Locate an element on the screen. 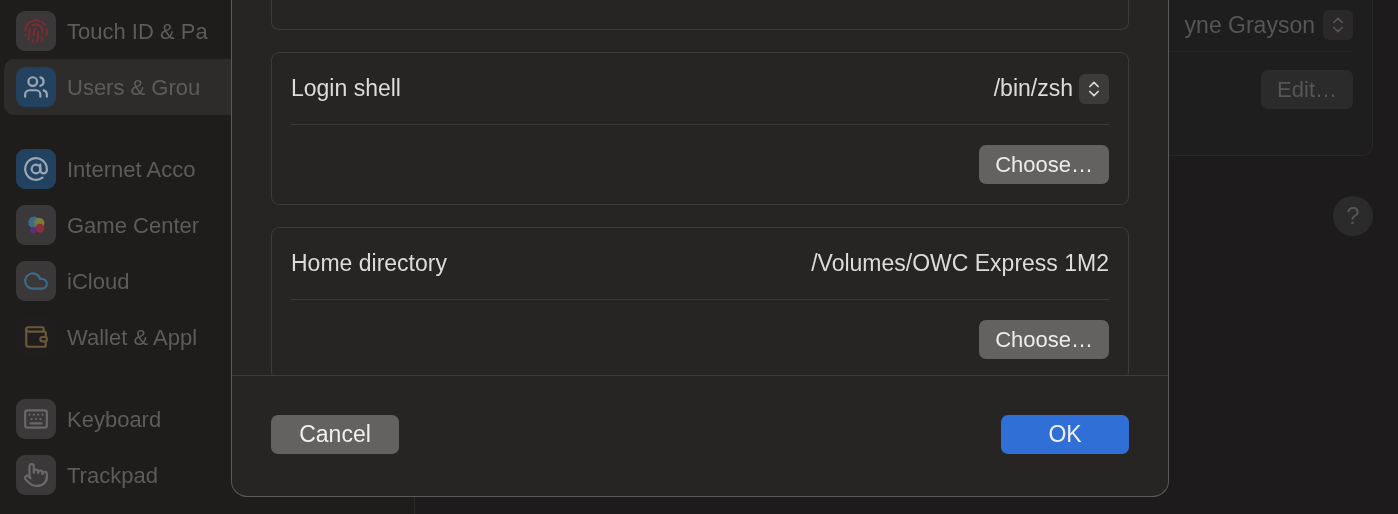 The image size is (1398, 514). field-label: Login shell is located at coordinates (346, 89).